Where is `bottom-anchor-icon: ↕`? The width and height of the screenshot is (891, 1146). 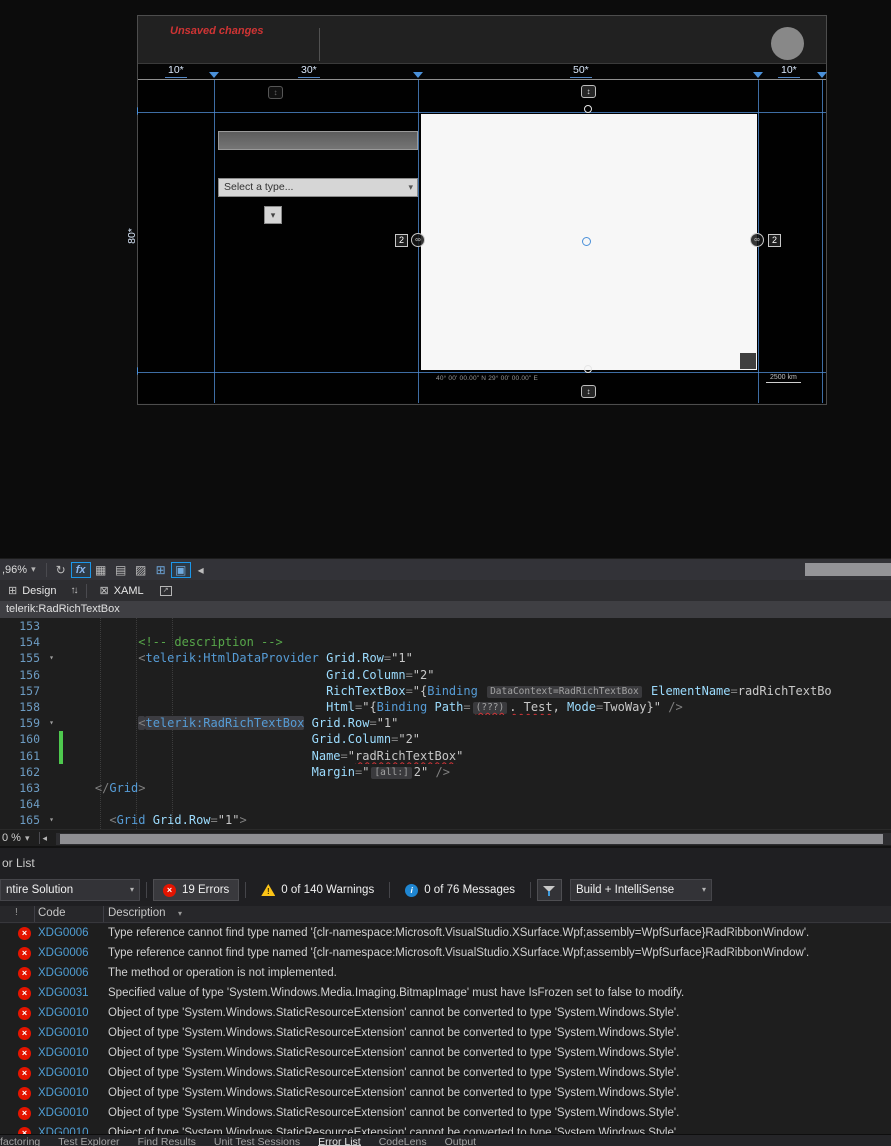 bottom-anchor-icon: ↕ is located at coordinates (588, 391).